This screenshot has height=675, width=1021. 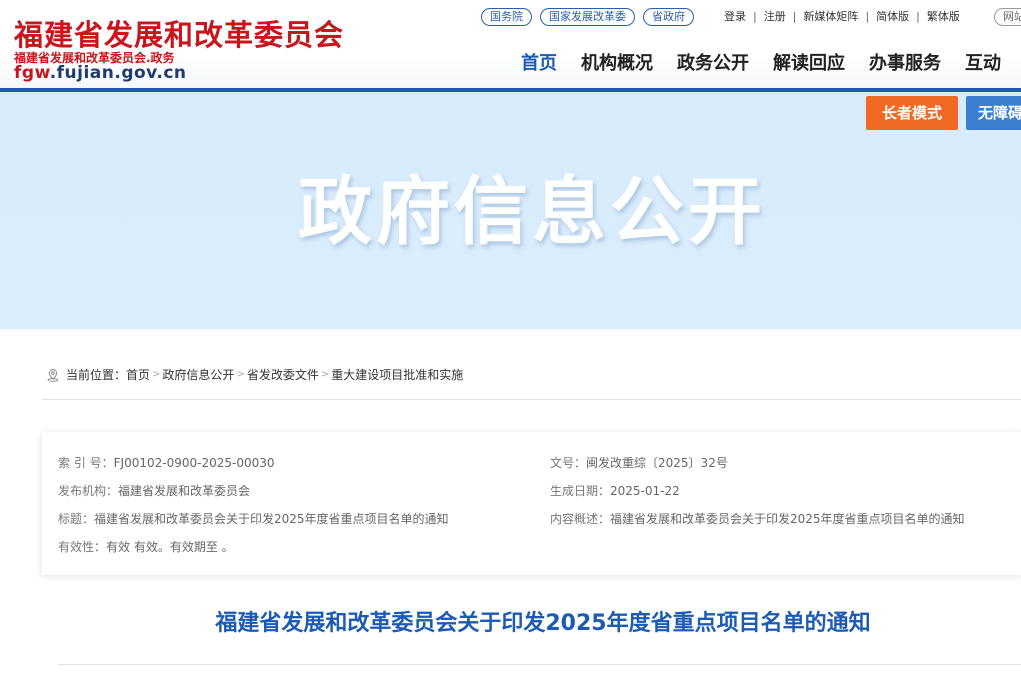 I want to click on meta-title-label: 标题：, so click(x=76, y=519).